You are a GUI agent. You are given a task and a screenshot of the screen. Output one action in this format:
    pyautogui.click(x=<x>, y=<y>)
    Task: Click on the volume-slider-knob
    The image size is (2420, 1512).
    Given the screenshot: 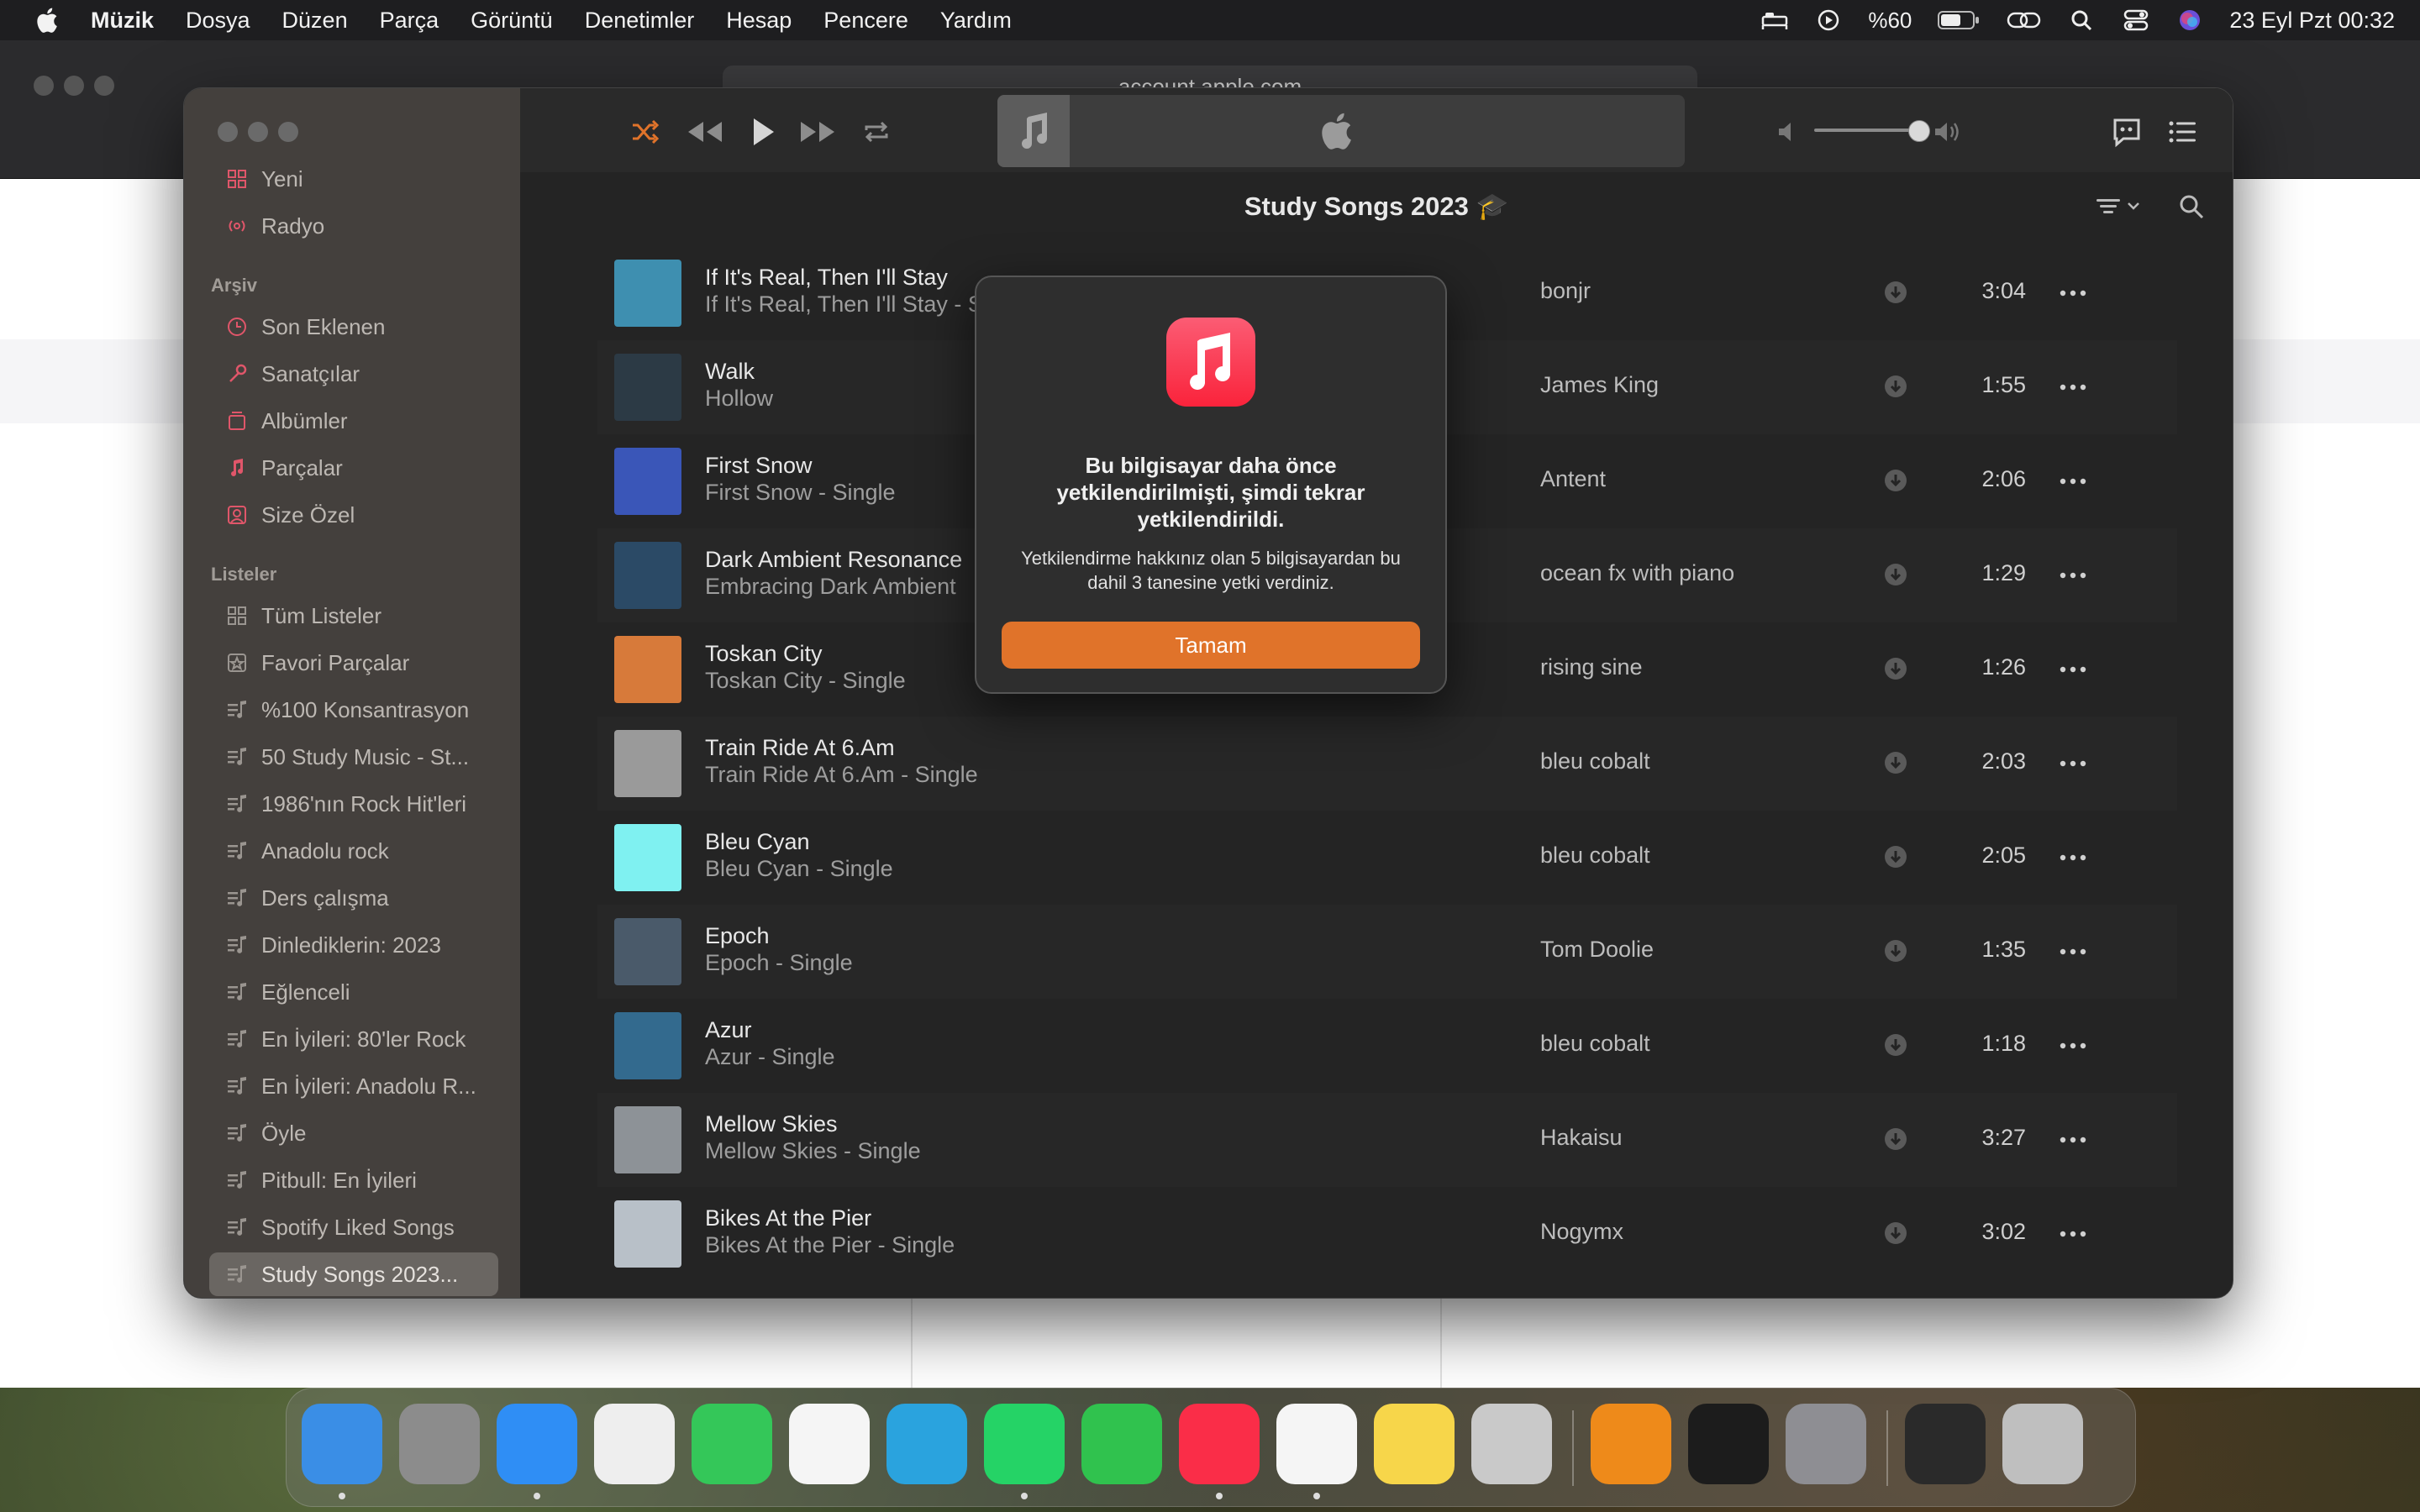 What is the action you would take?
    pyautogui.click(x=1919, y=131)
    